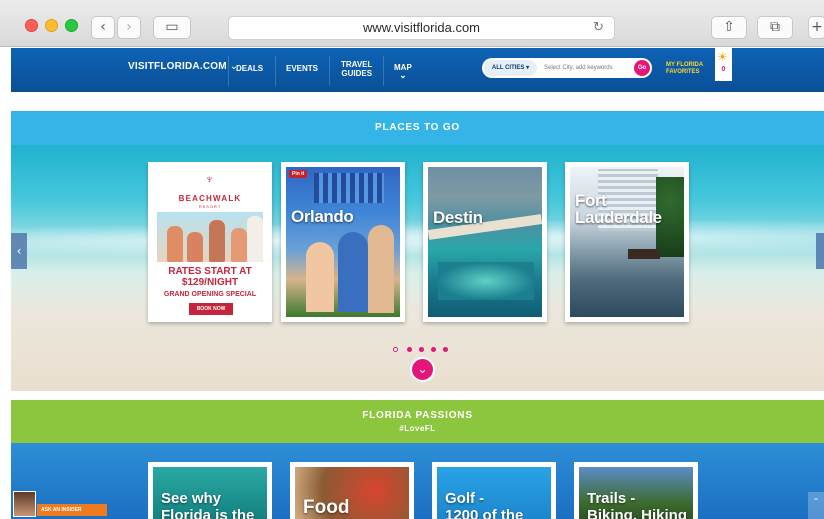  What do you see at coordinates (723, 69) in the screenshot?
I see `favorites-count: 0` at bounding box center [723, 69].